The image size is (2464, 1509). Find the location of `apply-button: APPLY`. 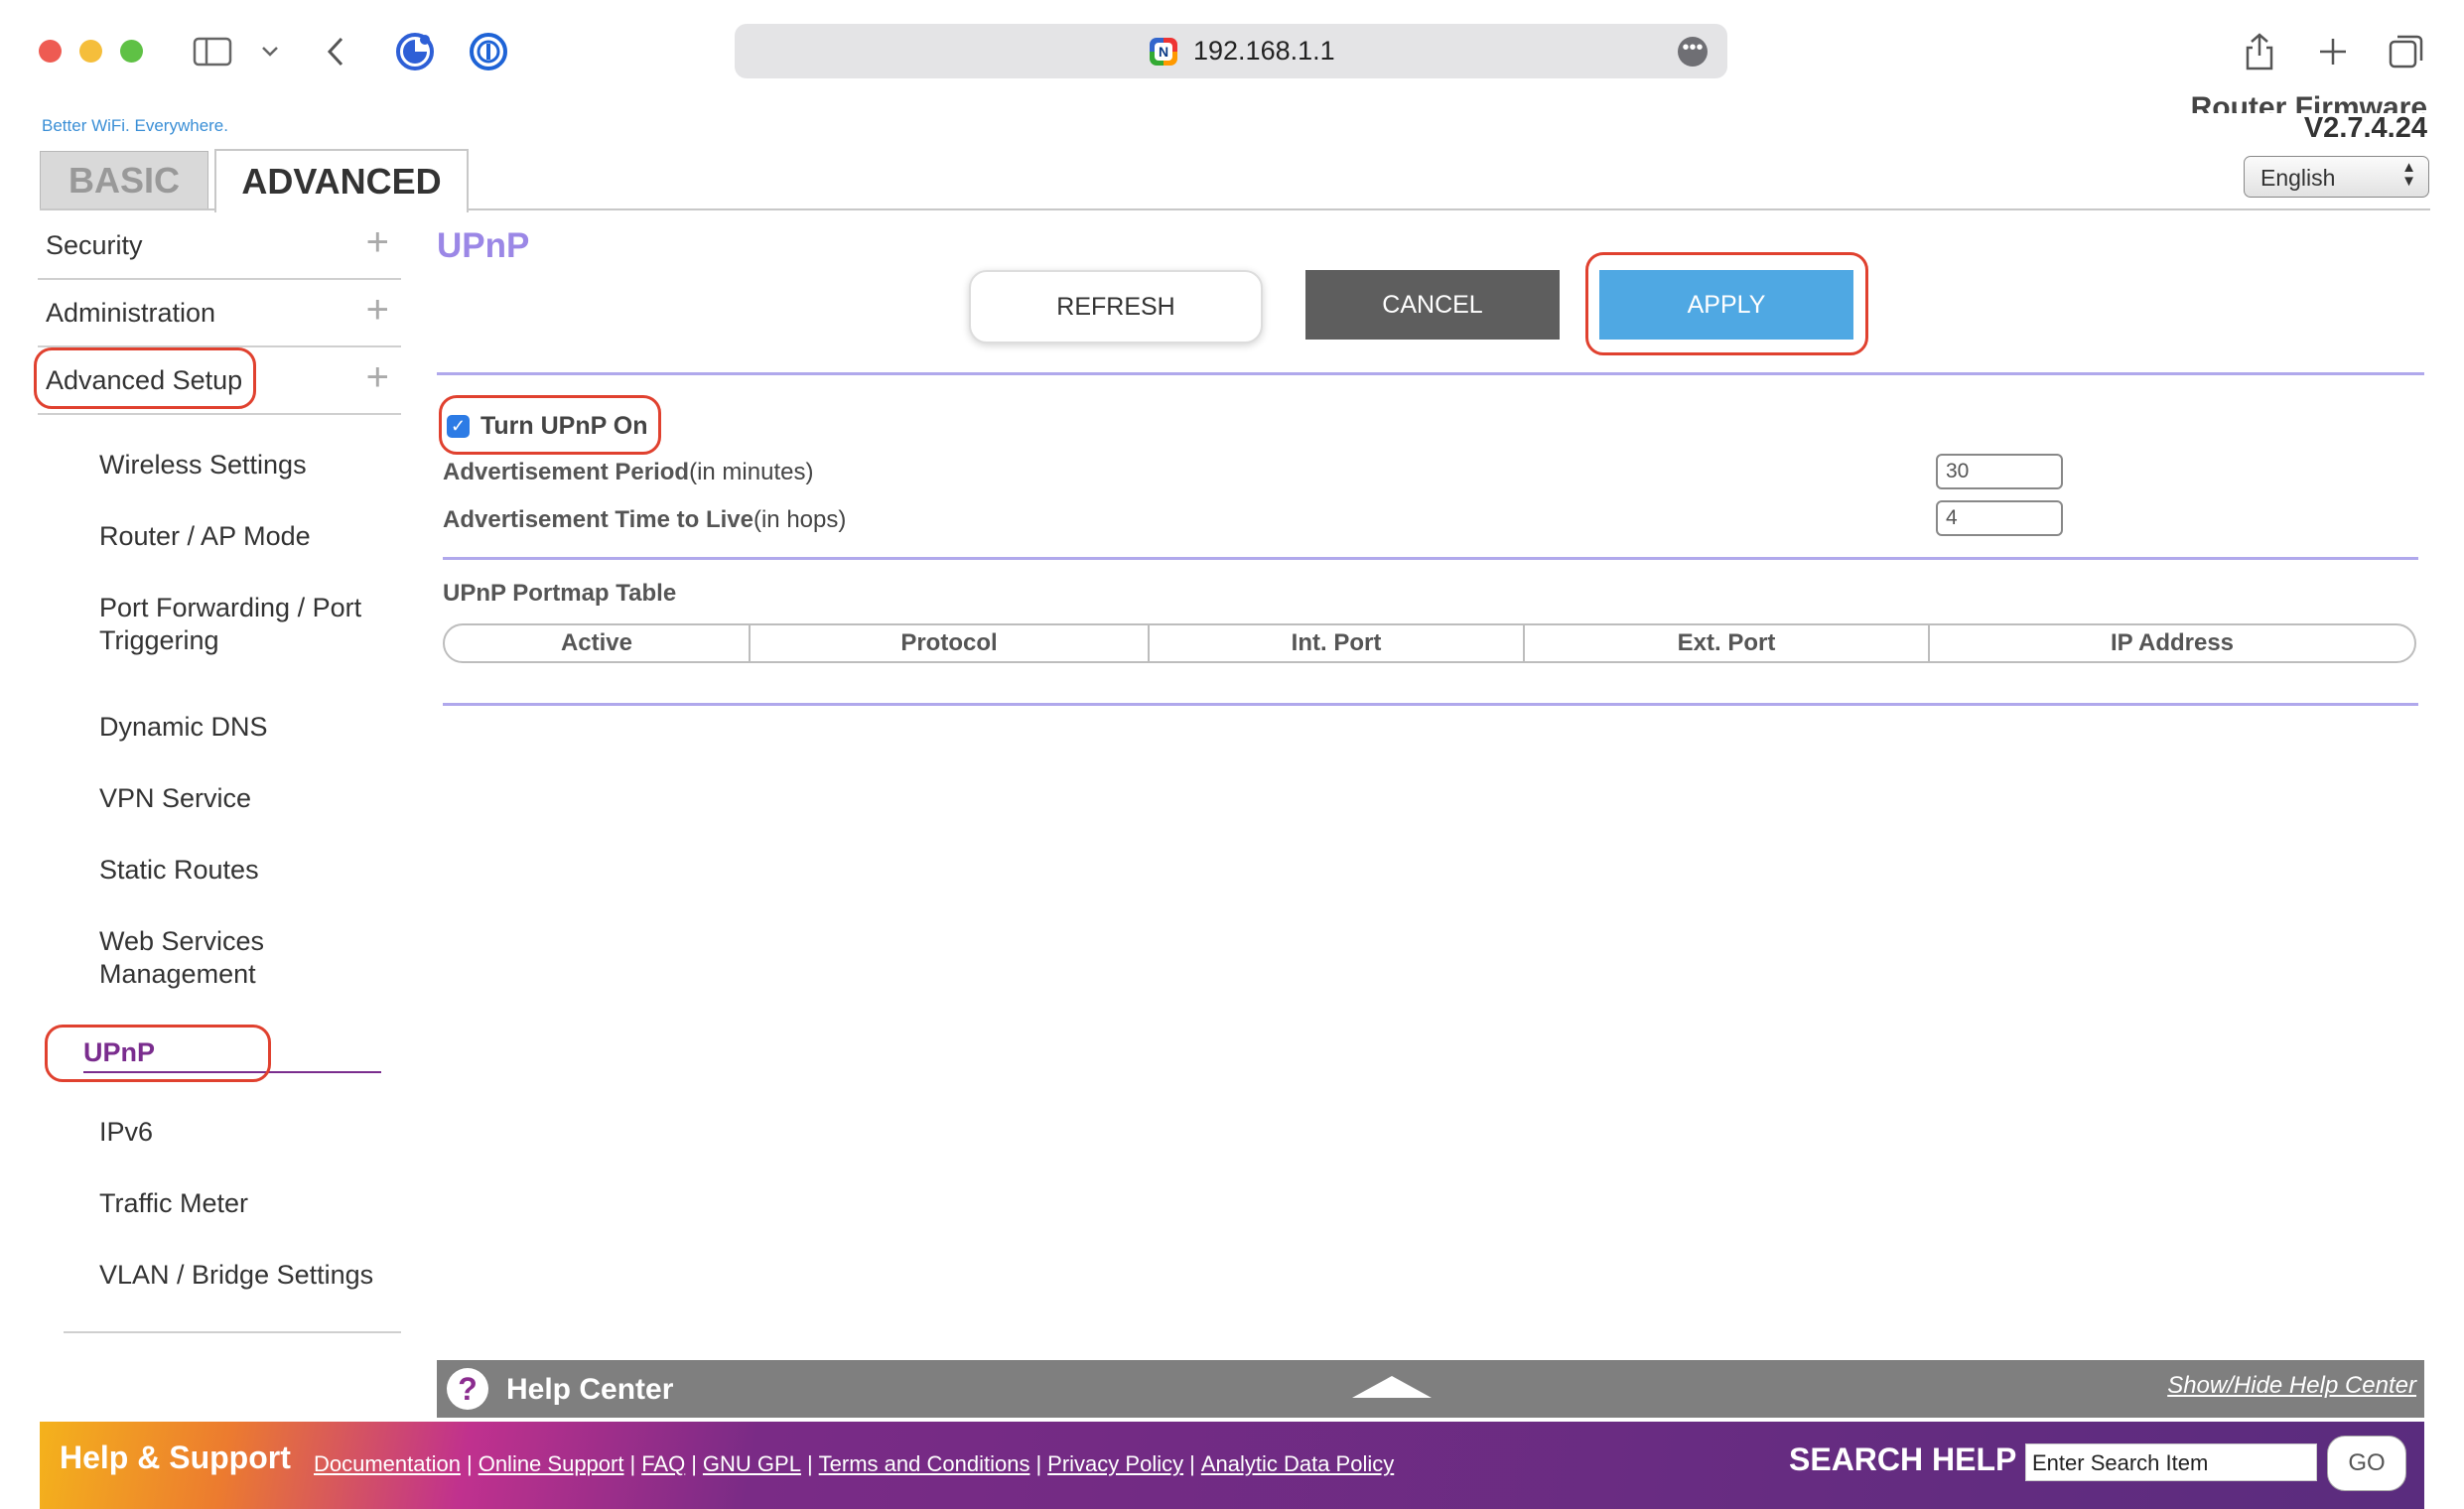

apply-button: APPLY is located at coordinates (1726, 305).